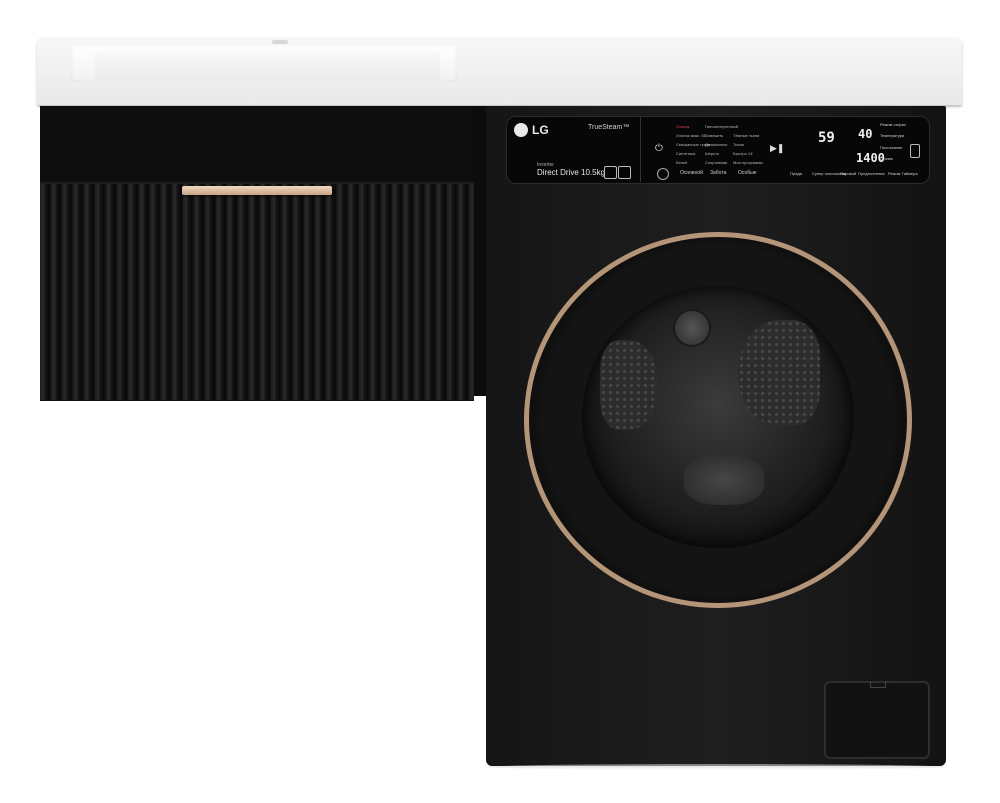 Image resolution: width=1000 pixels, height=803 pixels. I want to click on program-item: Мои программы, so click(748, 162).